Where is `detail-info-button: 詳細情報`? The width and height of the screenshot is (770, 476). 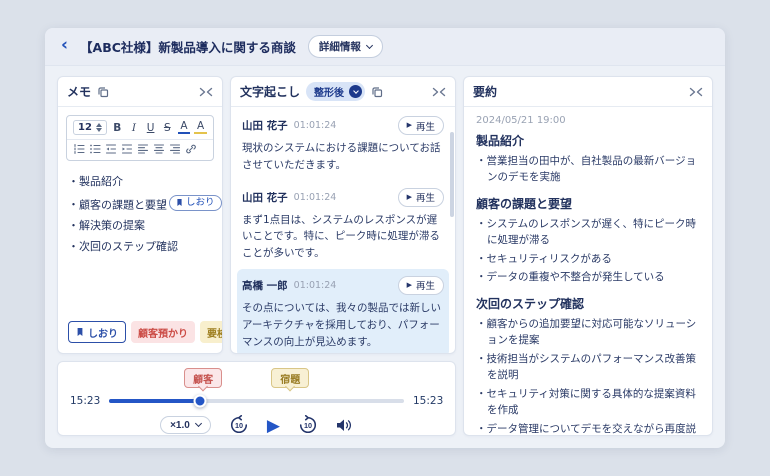 detail-info-button: 詳細情報 is located at coordinates (345, 46).